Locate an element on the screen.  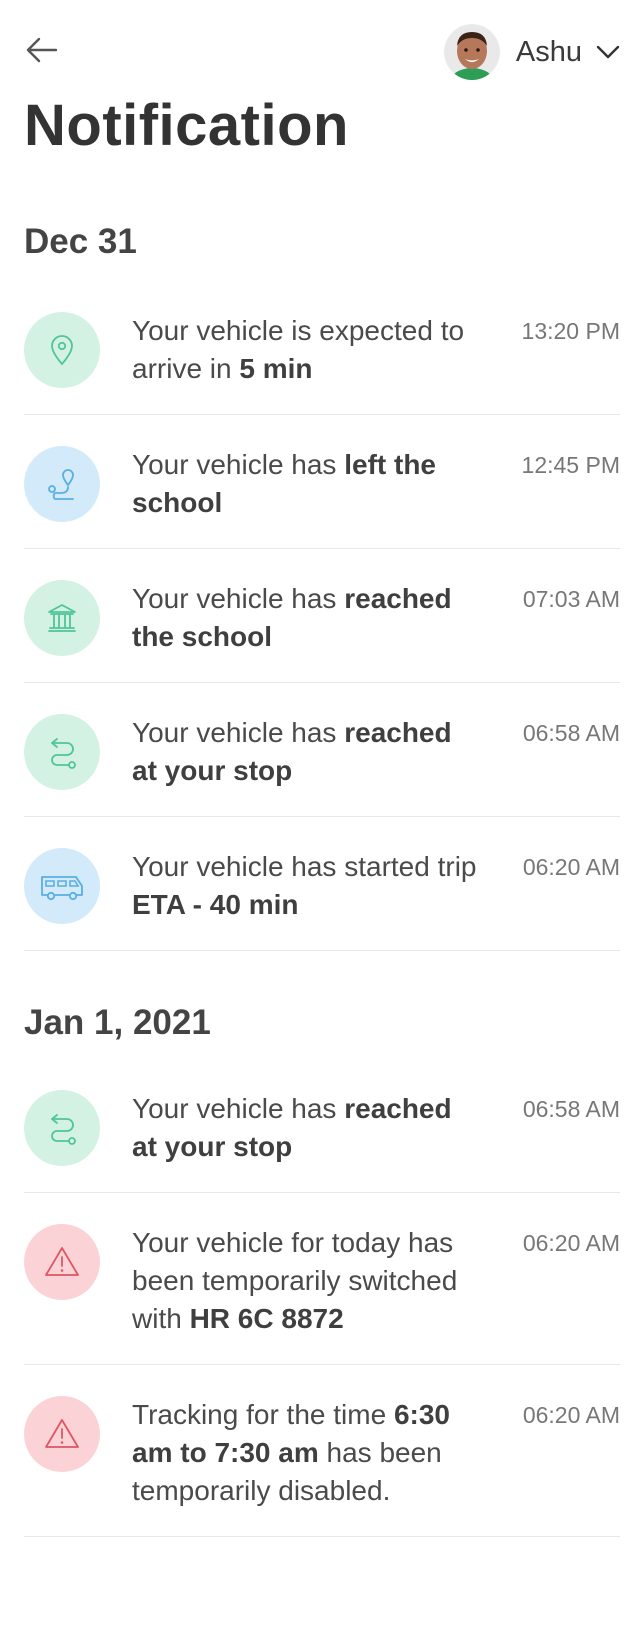
van-icon is located at coordinates (62, 886).